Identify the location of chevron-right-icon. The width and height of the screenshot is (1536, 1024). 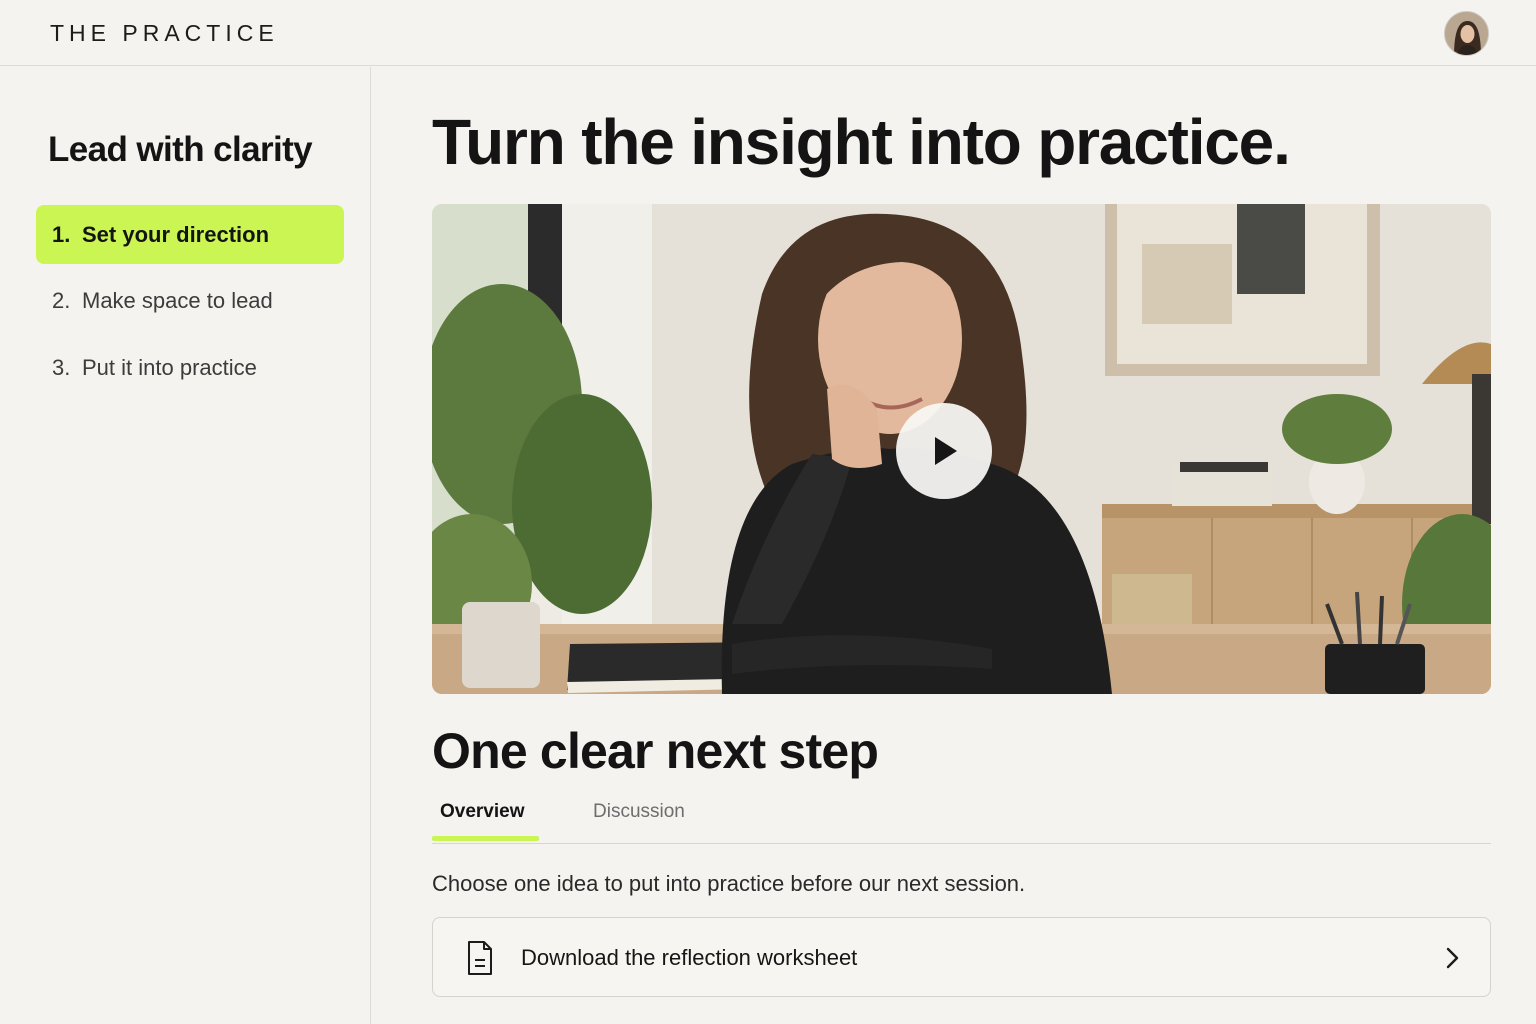
(1452, 958).